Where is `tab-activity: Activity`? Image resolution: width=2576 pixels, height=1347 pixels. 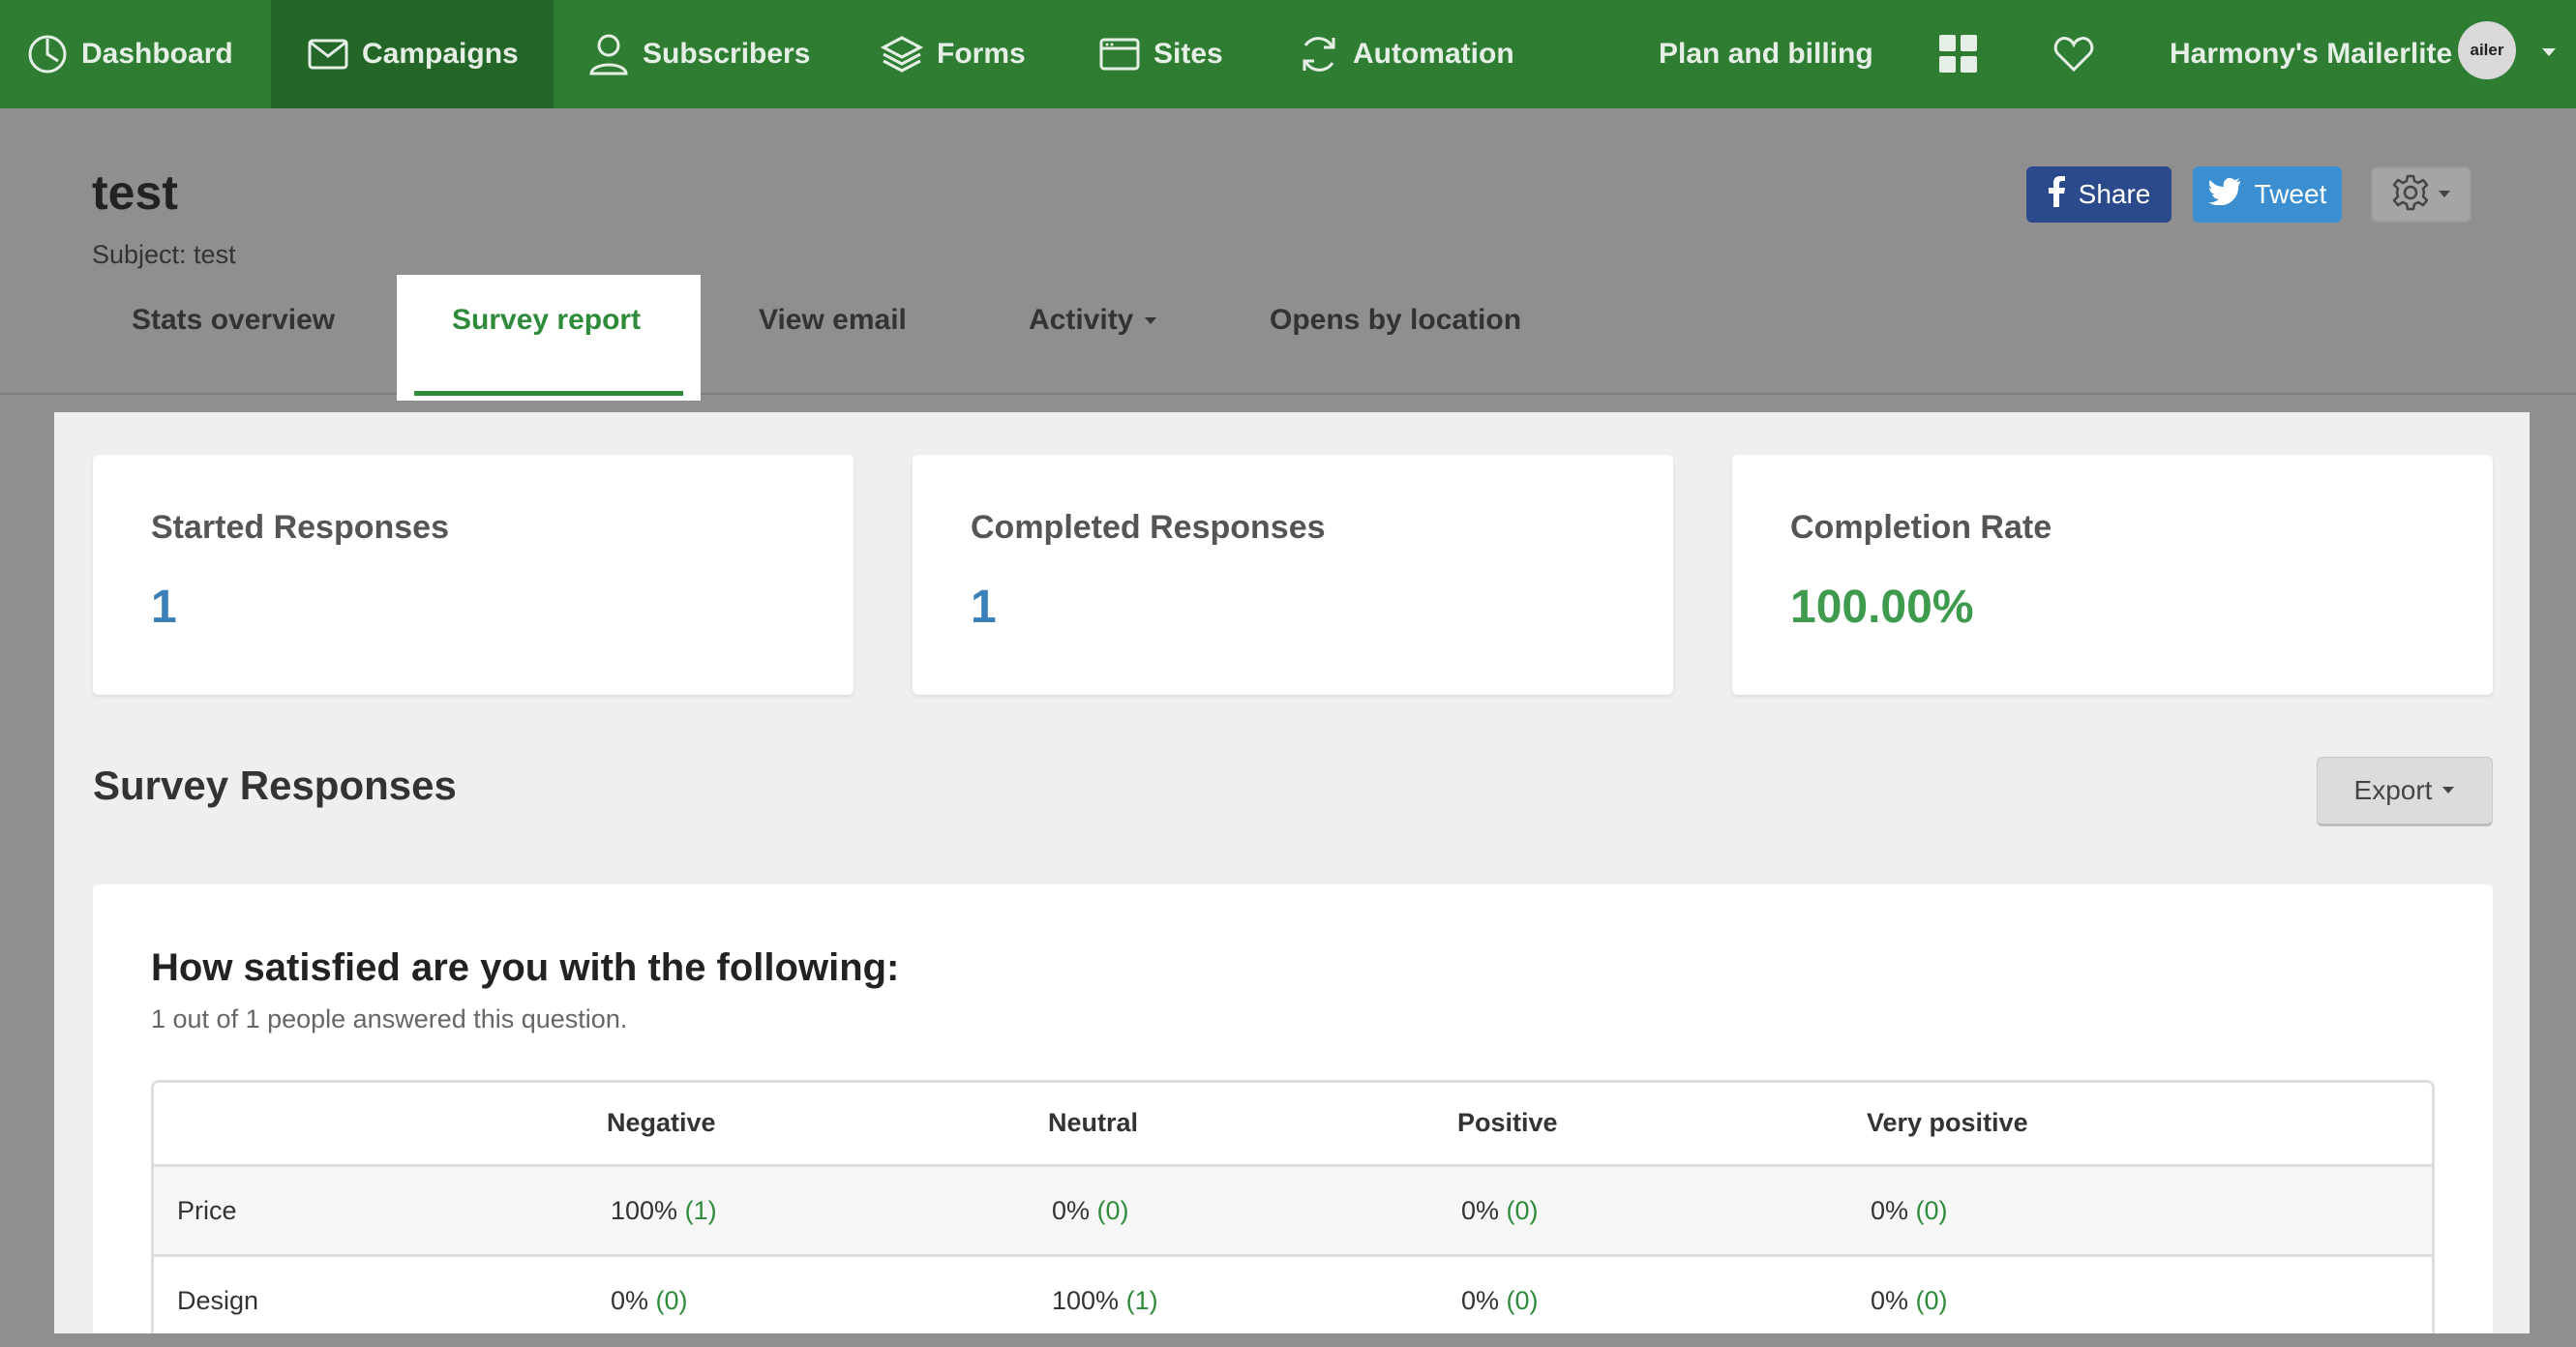
tab-activity: Activity is located at coordinates (1093, 320).